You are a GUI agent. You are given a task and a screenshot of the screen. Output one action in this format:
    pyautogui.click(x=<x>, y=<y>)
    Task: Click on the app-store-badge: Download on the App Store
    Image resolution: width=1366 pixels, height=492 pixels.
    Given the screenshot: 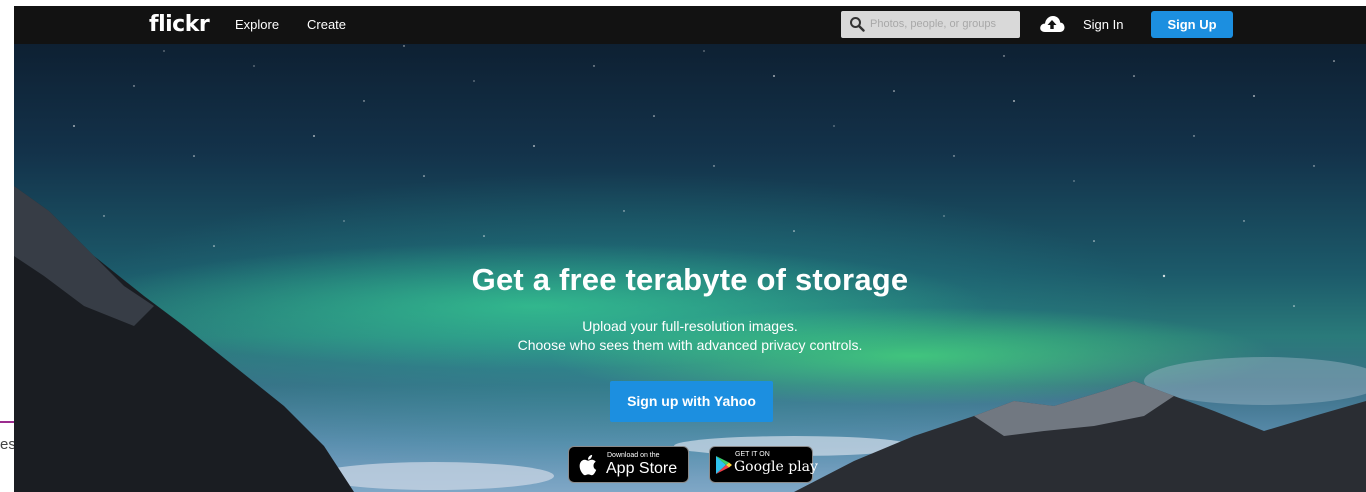 What is the action you would take?
    pyautogui.click(x=628, y=464)
    